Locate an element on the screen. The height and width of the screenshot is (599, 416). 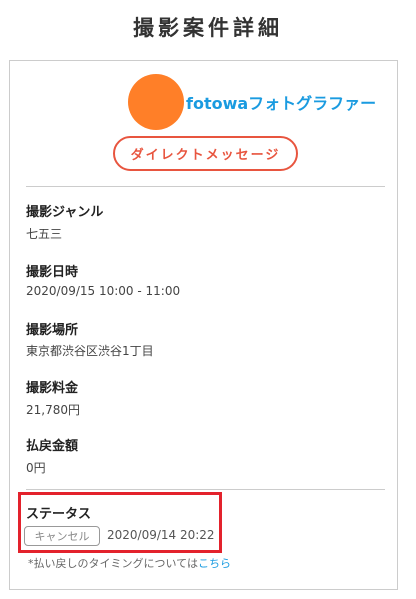
status-timestamp: 2020/09/14 20:22 is located at coordinates (161, 535).